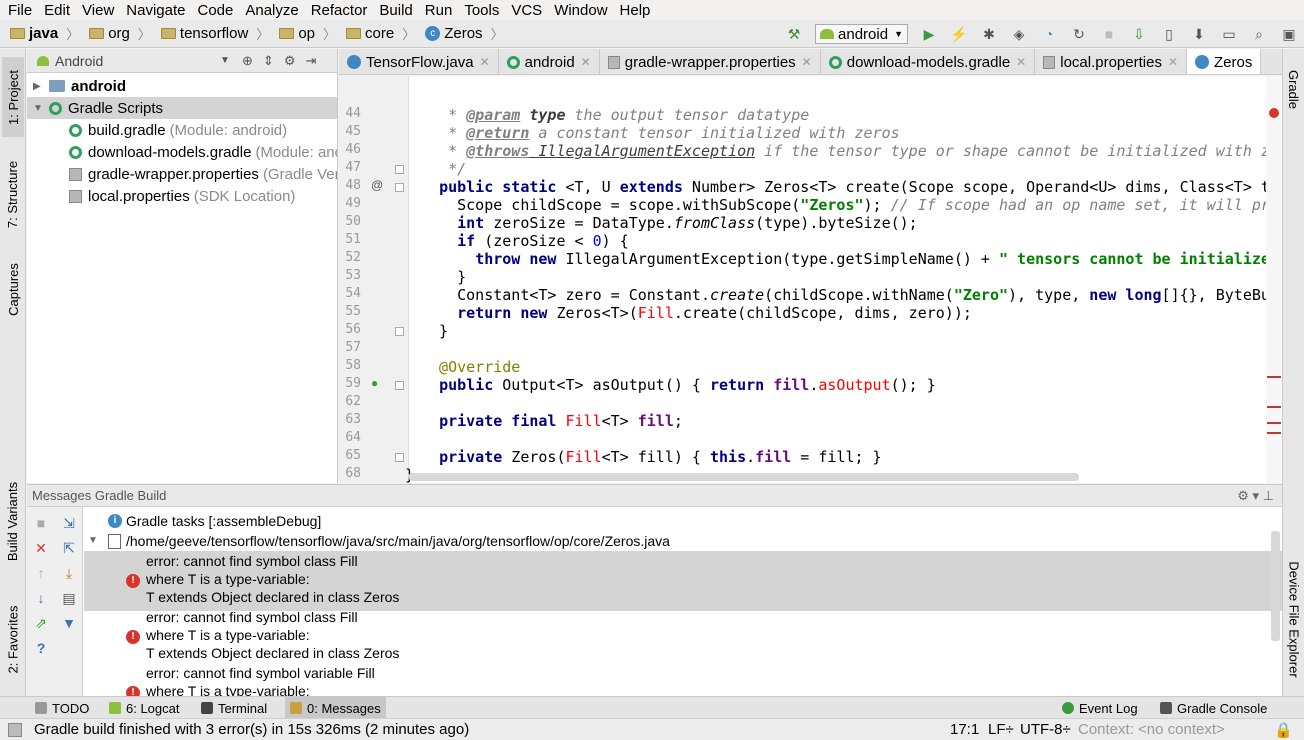 Image resolution: width=1304 pixels, height=740 pixels. What do you see at coordinates (144, 708) in the screenshot?
I see `tab-logcat: 6: Logcat` at bounding box center [144, 708].